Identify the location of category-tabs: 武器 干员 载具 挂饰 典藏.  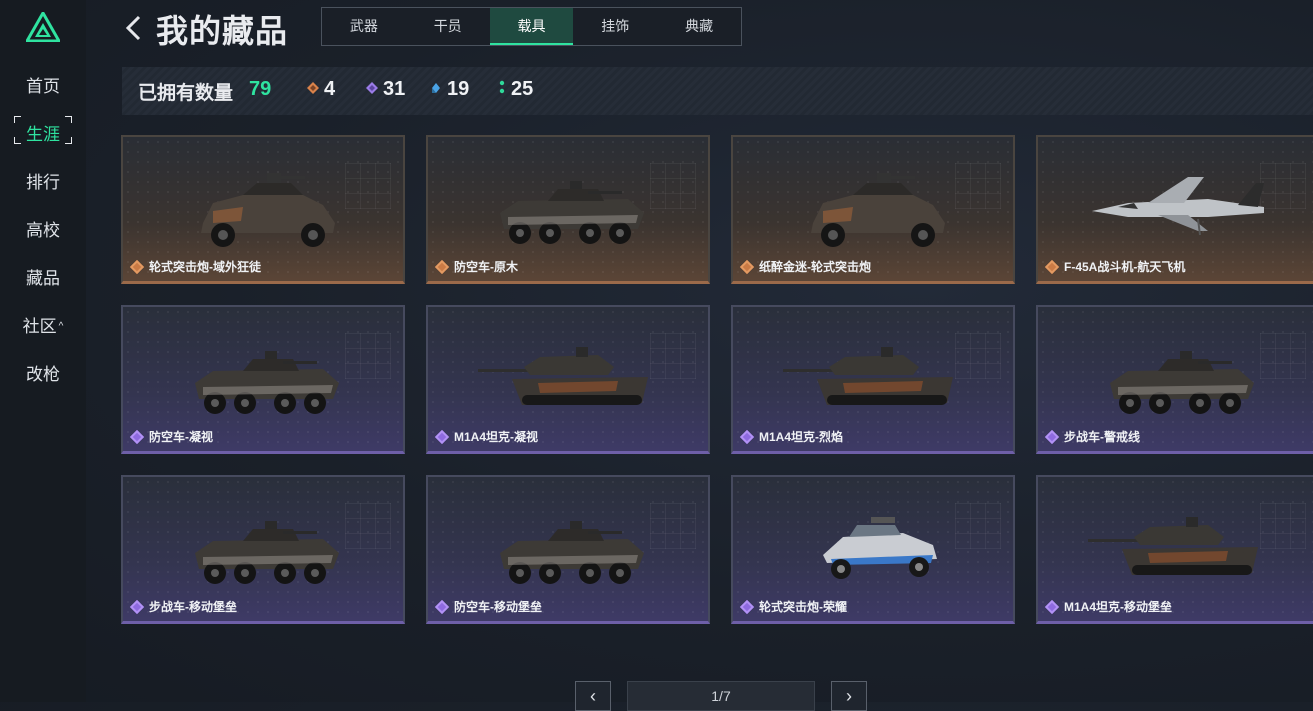
(531, 26).